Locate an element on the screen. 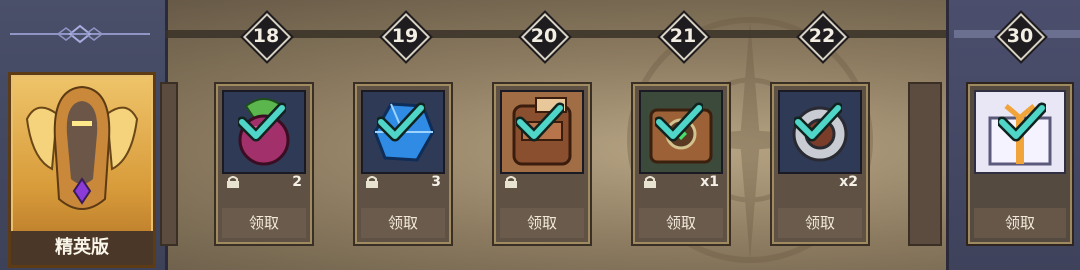  level-marker-20: 20 is located at coordinates (545, 37).